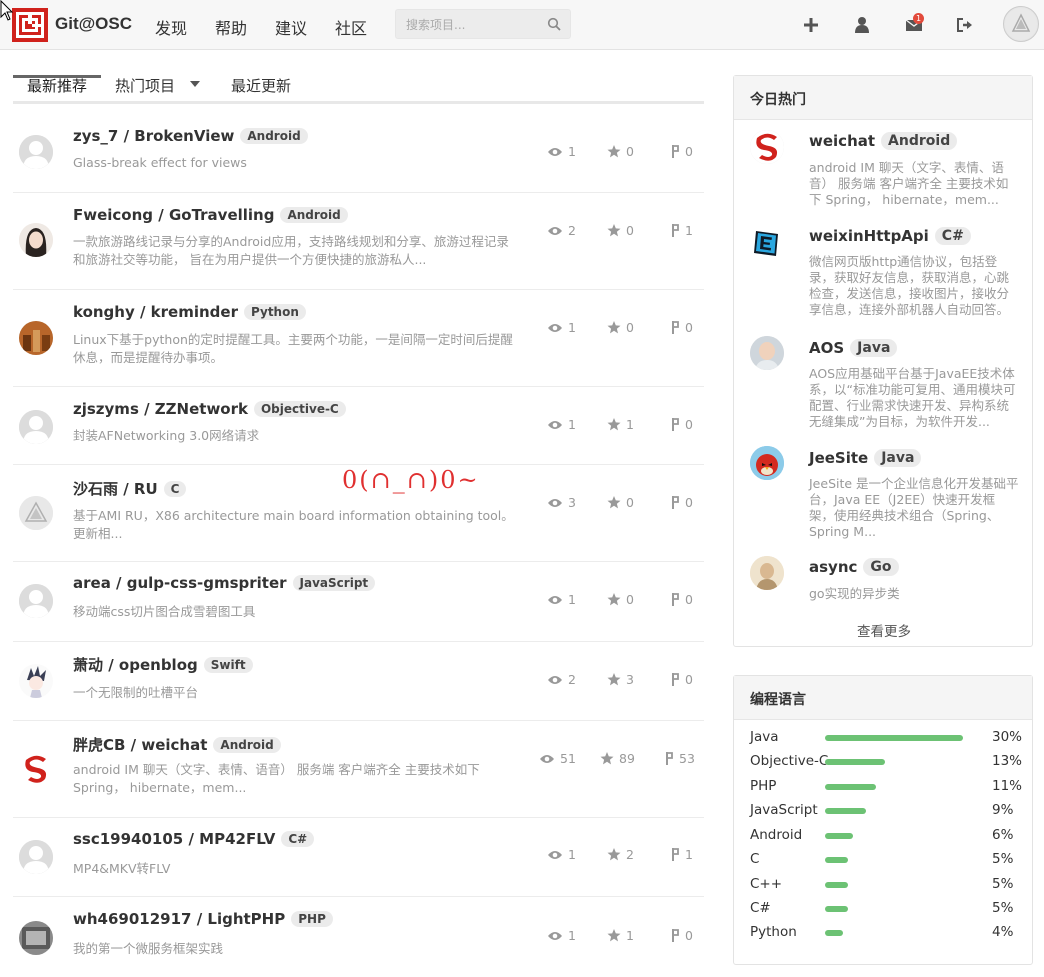 The image size is (1044, 977). What do you see at coordinates (195, 84) in the screenshot?
I see `chevron-down-icon` at bounding box center [195, 84].